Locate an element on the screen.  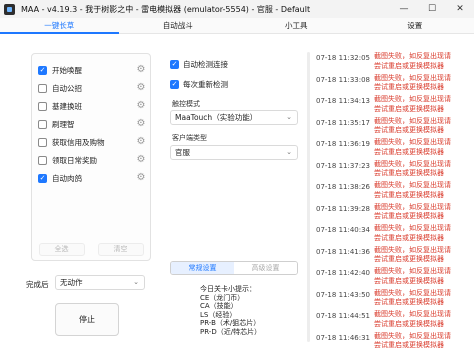
task-item-award: 领取日常奖励 ⚙ is located at coordinates (93, 160).